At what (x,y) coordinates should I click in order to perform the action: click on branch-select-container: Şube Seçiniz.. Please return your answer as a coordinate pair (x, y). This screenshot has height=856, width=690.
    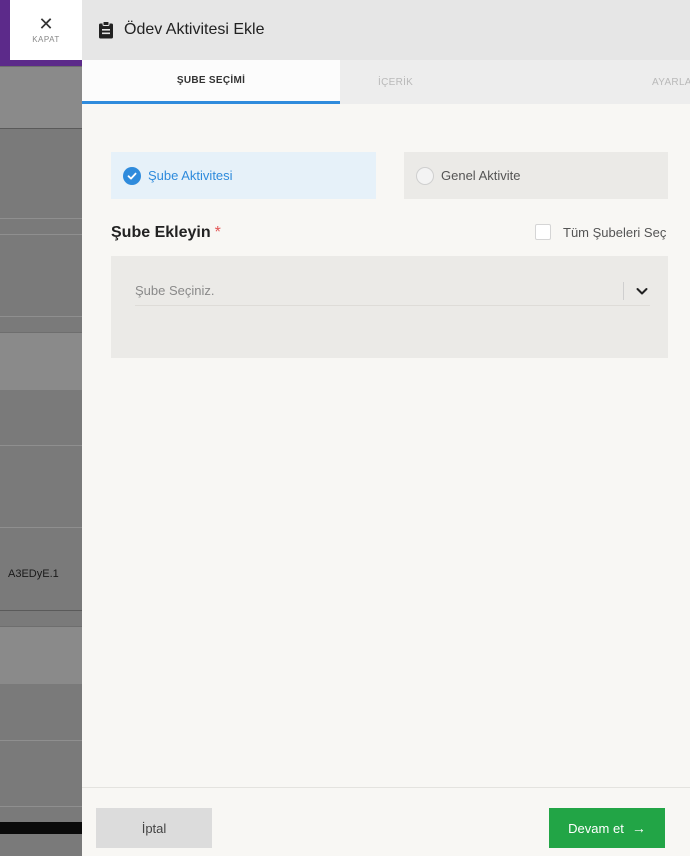
    Looking at the image, I should click on (389, 307).